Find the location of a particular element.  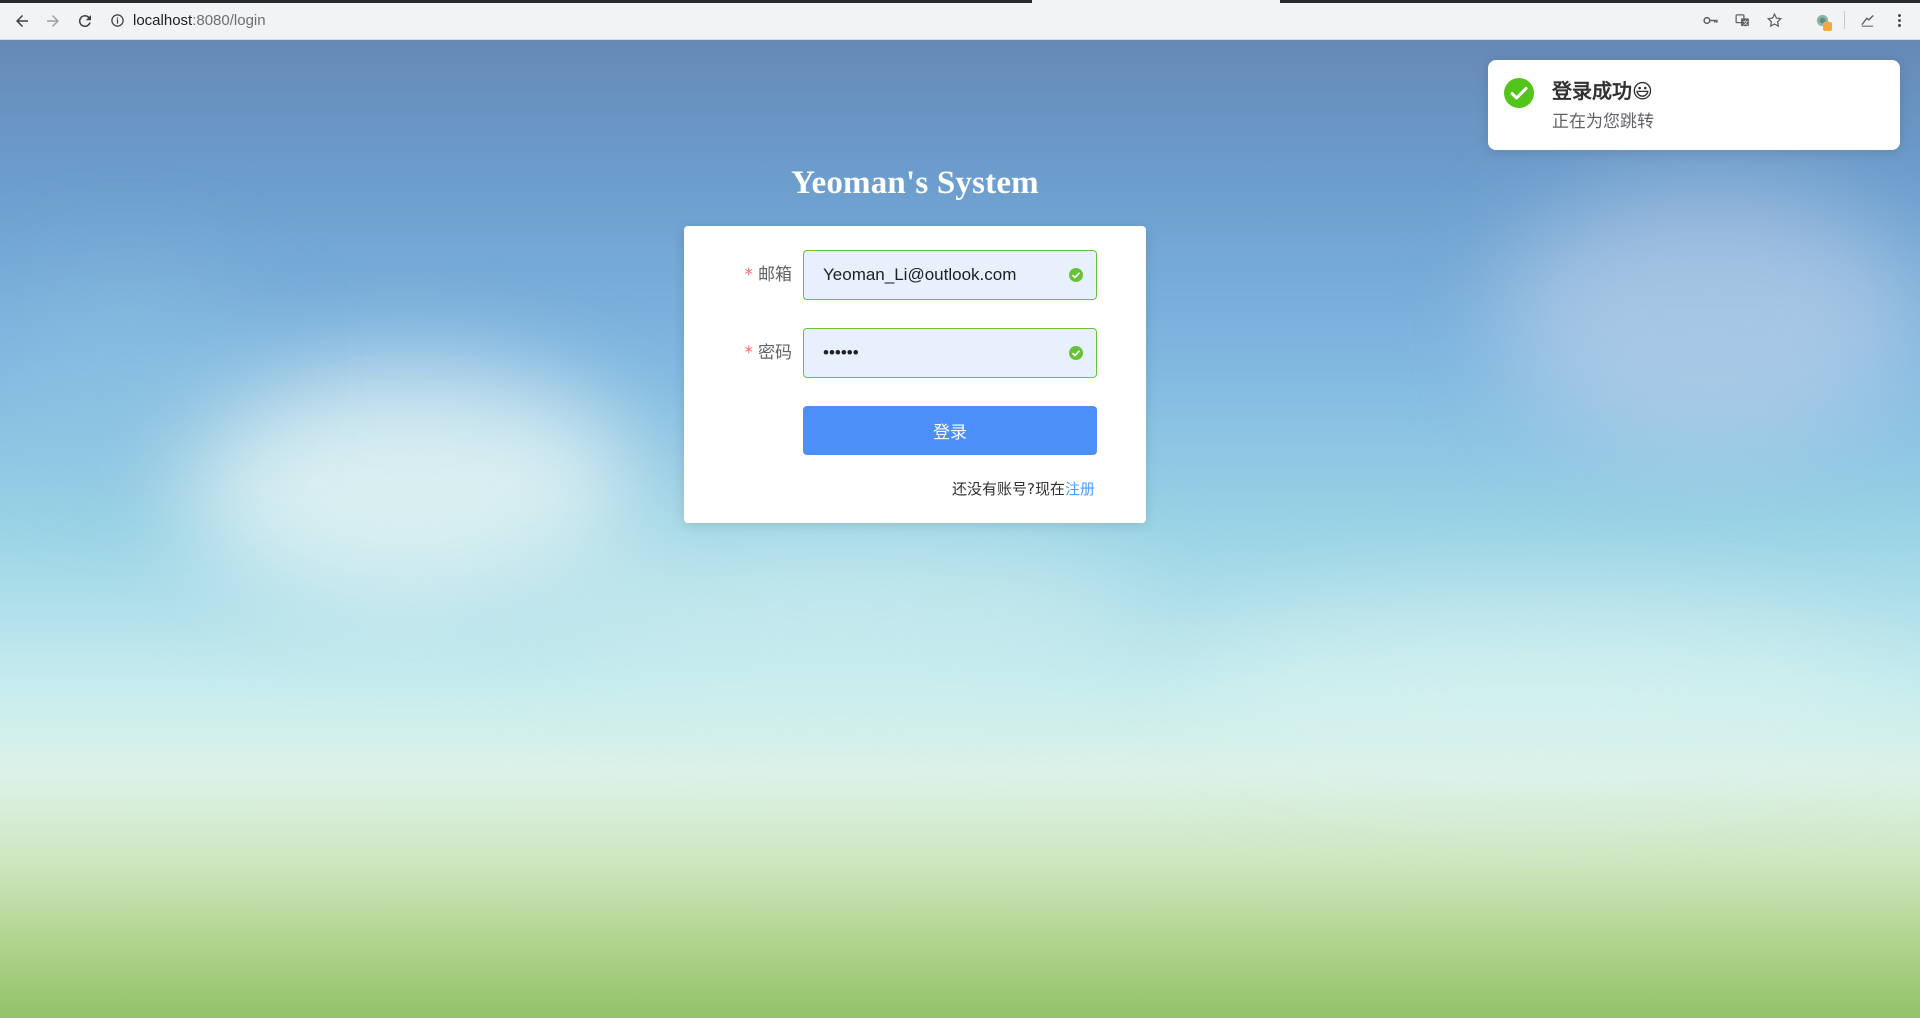

login-button: 登录 is located at coordinates (950, 430).